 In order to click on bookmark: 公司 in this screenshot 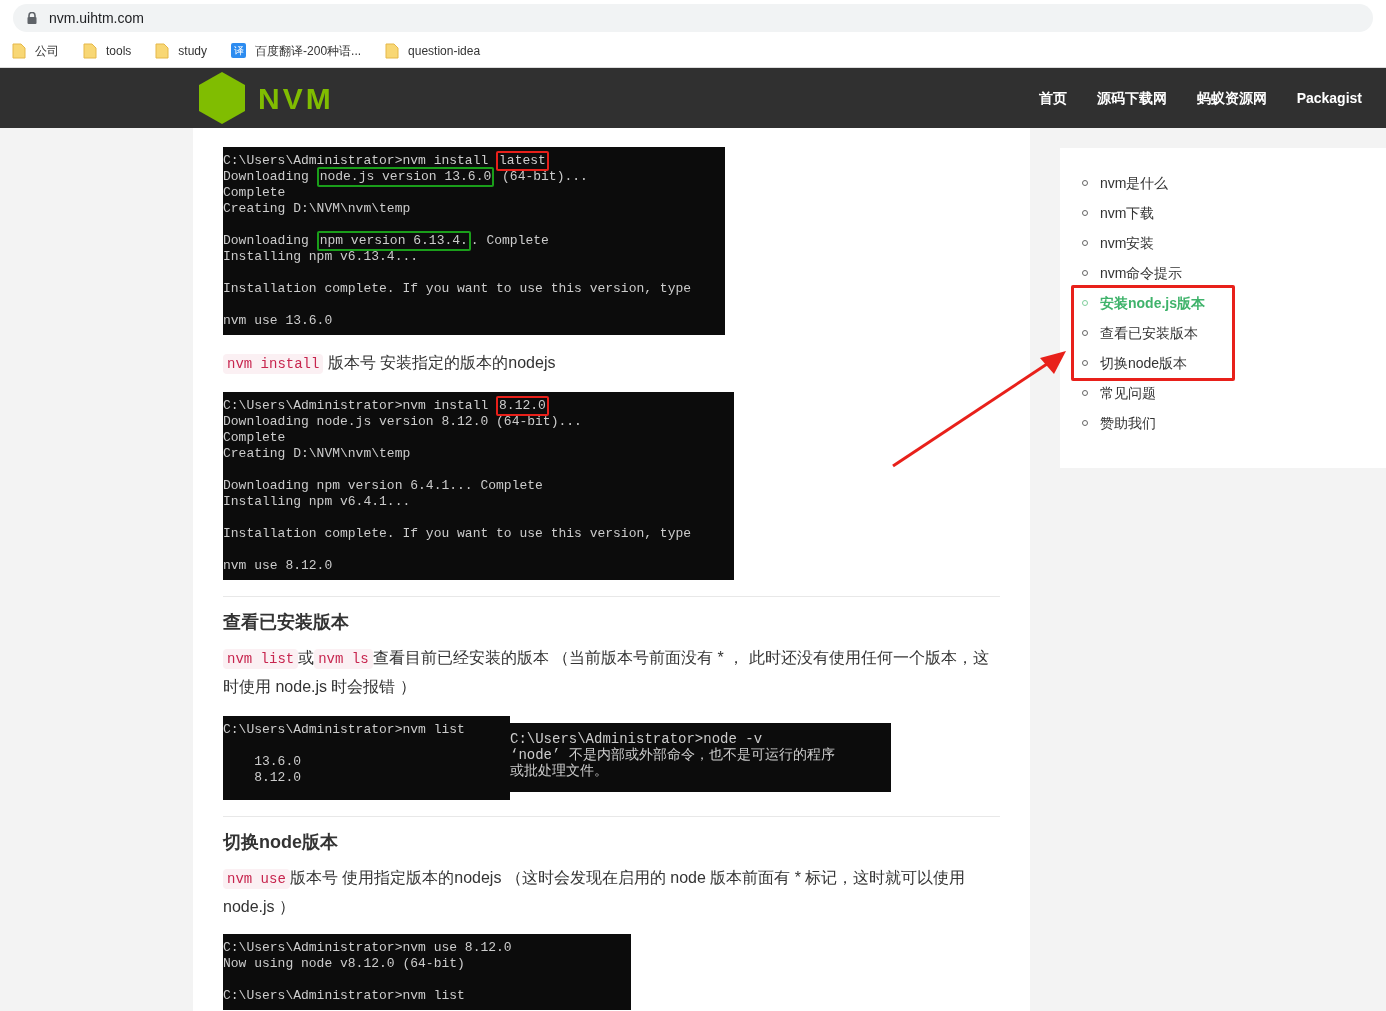, I will do `click(35, 50)`.